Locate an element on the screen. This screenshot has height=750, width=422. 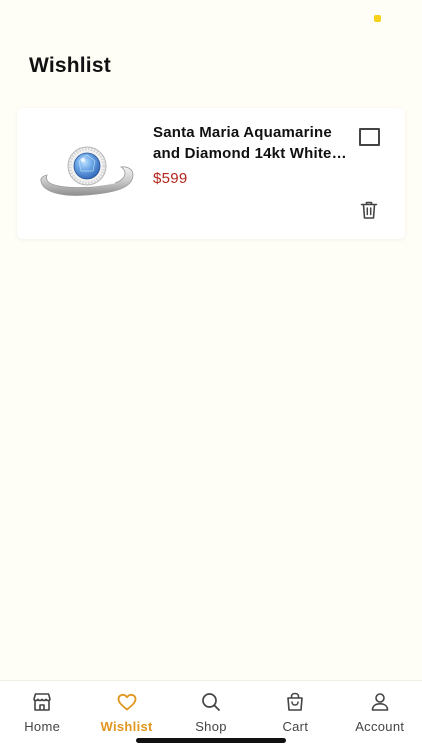
nav-item-cart: Cart is located at coordinates (295, 707).